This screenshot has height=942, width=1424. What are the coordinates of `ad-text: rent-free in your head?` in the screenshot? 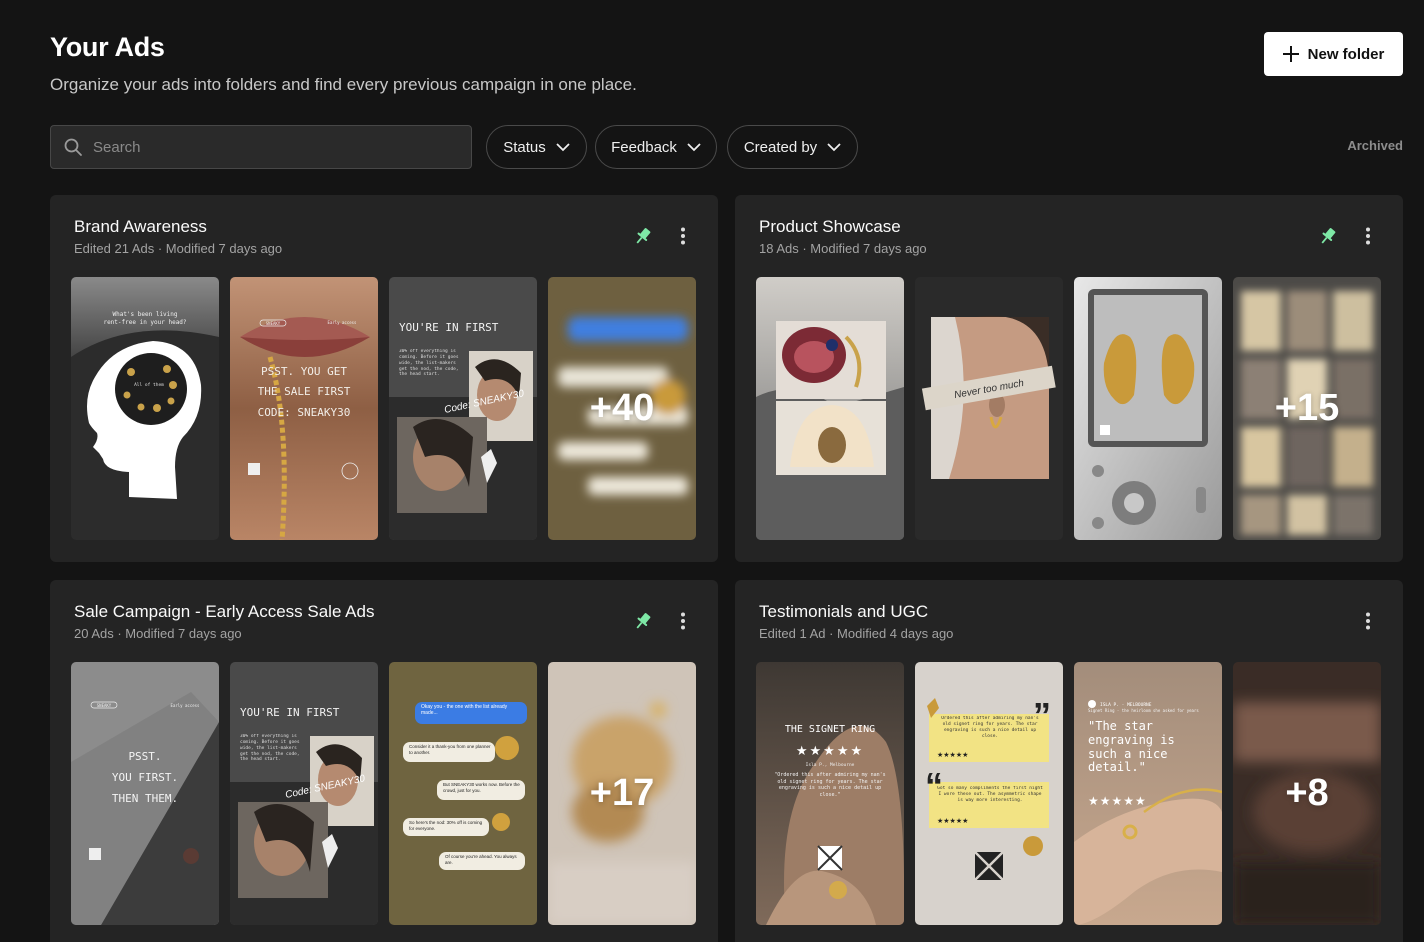 It's located at (144, 322).